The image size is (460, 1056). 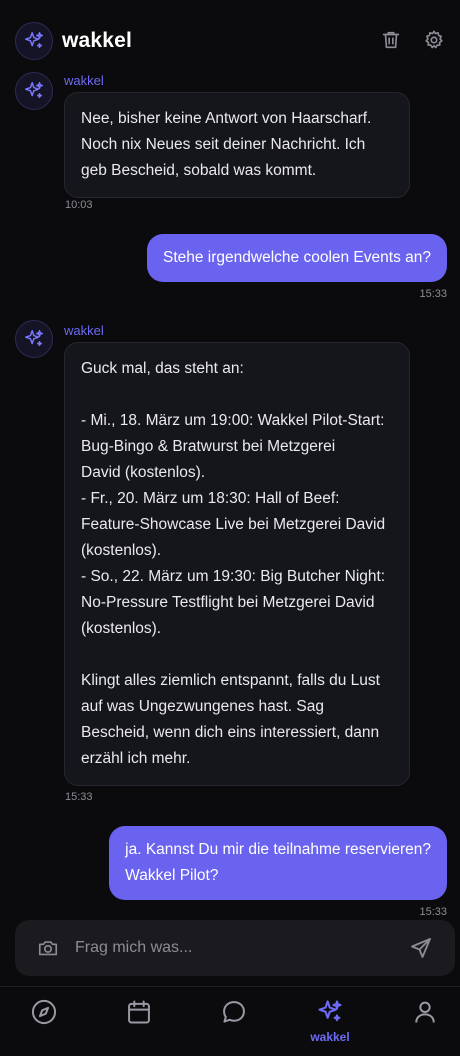 I want to click on chat-header: wakkel, so click(x=230, y=35).